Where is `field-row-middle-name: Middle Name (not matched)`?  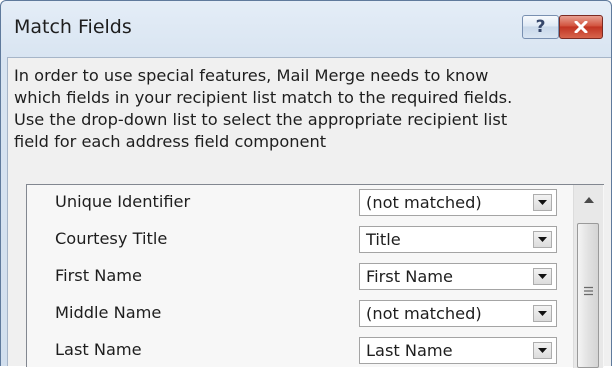 field-row-middle-name: Middle Name (not matched) is located at coordinates (299, 314).